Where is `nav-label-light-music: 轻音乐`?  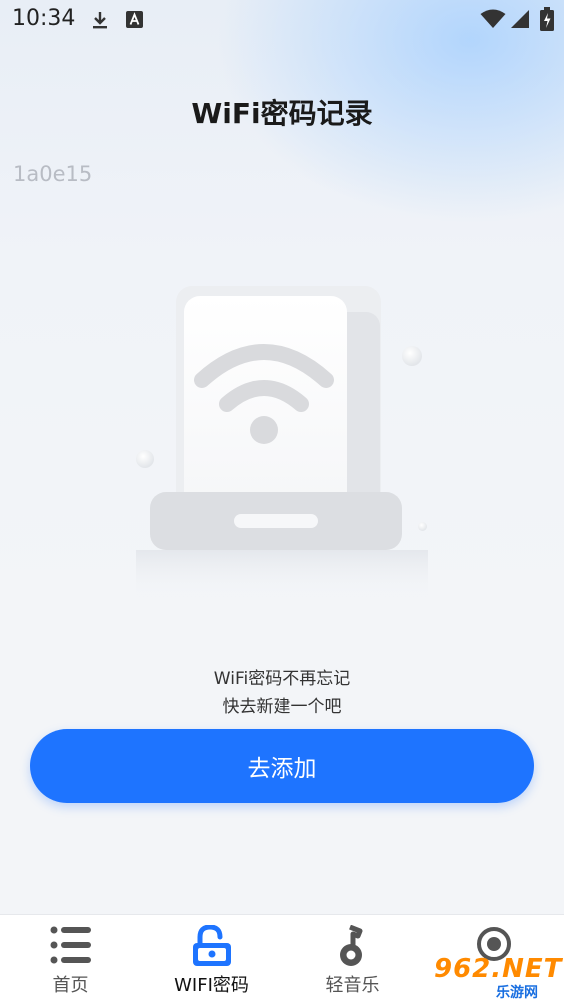
nav-label-light-music: 轻音乐 is located at coordinates (352, 985).